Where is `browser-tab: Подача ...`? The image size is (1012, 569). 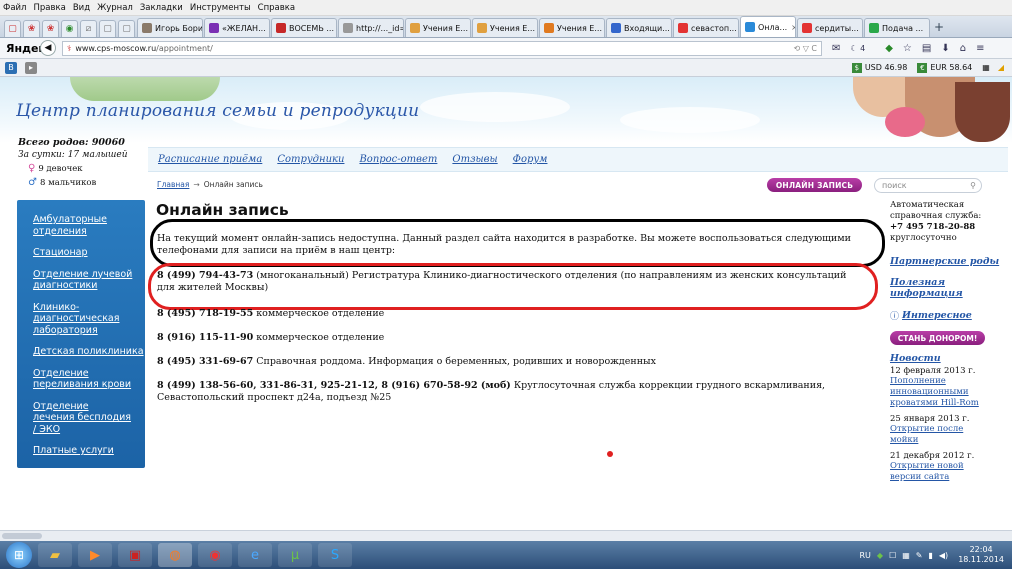
browser-tab: Подача ... is located at coordinates (897, 27).